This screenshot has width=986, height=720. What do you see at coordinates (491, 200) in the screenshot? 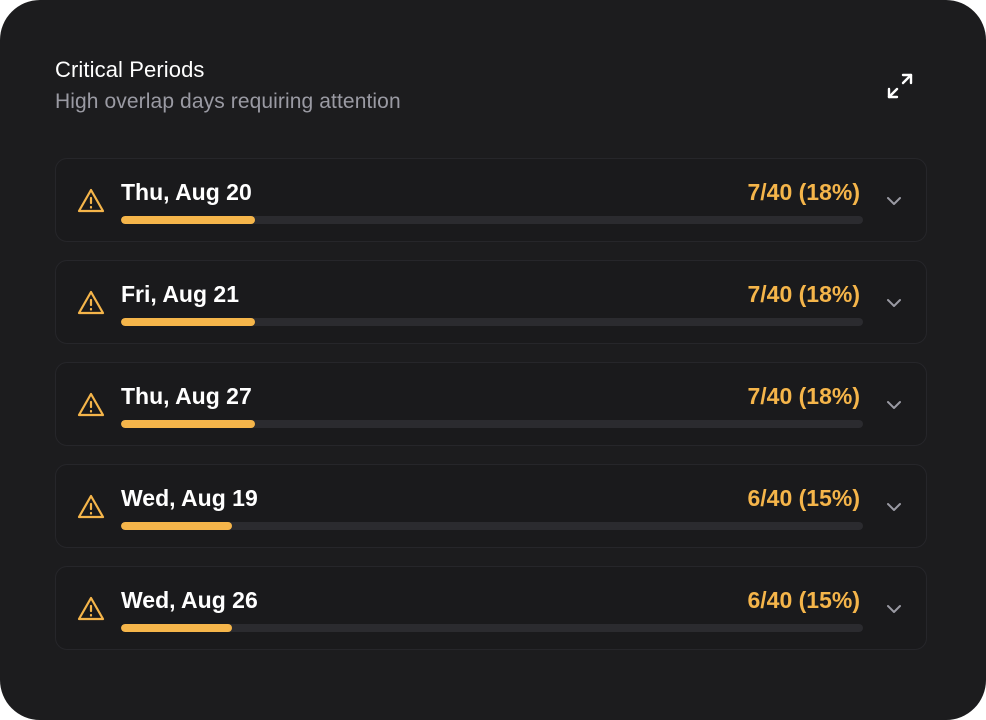
I see `period-row: Thu, Aug 20 7/40 (18%)` at bounding box center [491, 200].